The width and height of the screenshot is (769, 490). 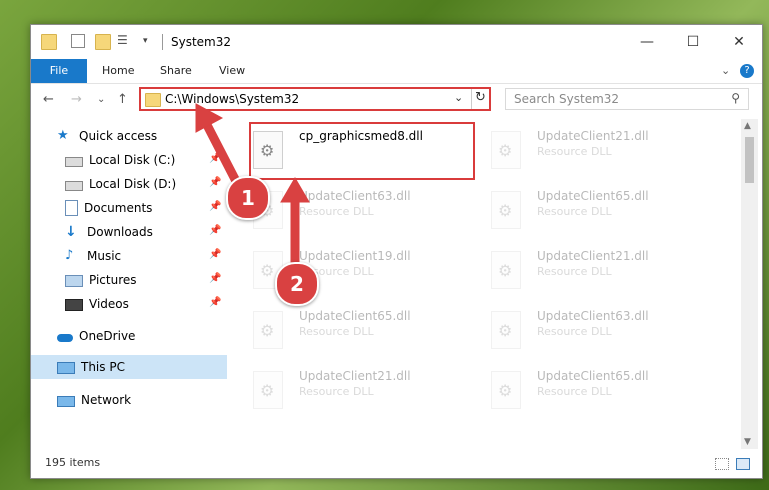 I want to click on sidebar-item-local-disk-c: Local Disk (C:) 📌, so click(x=129, y=160).